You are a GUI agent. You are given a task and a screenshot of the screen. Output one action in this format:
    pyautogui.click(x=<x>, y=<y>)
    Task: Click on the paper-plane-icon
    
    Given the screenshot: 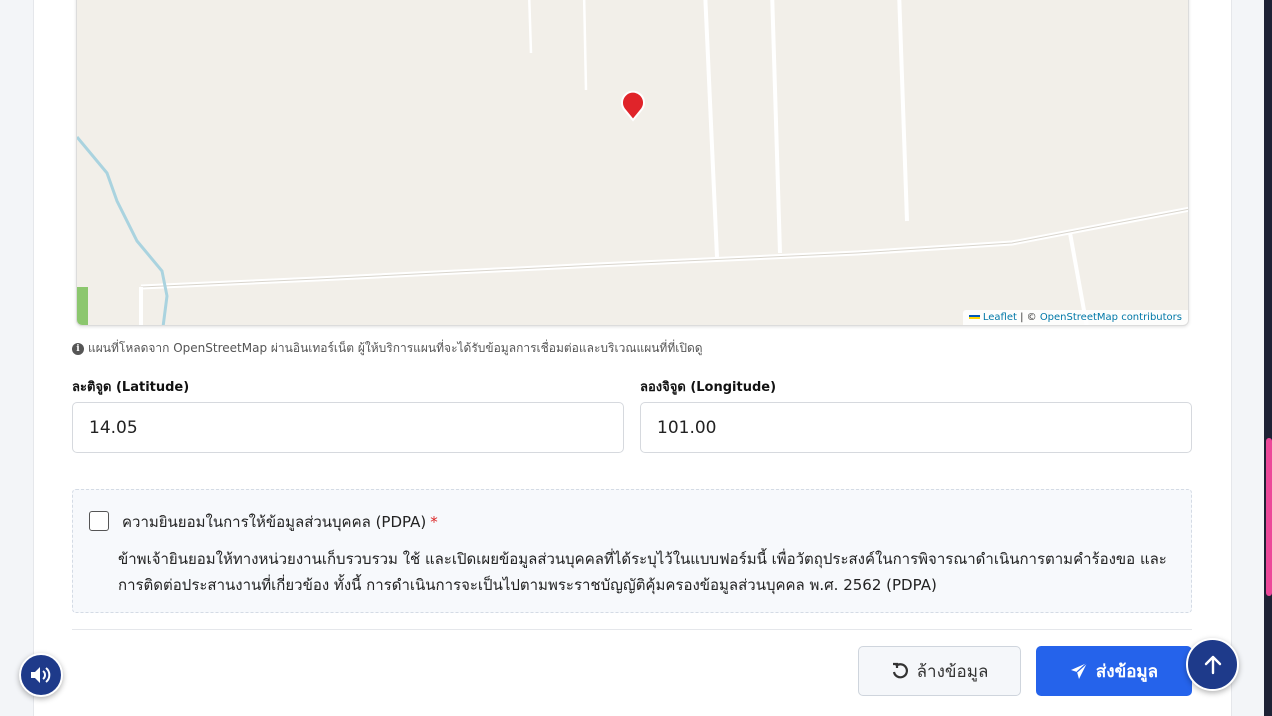 What is the action you would take?
    pyautogui.click(x=1079, y=670)
    